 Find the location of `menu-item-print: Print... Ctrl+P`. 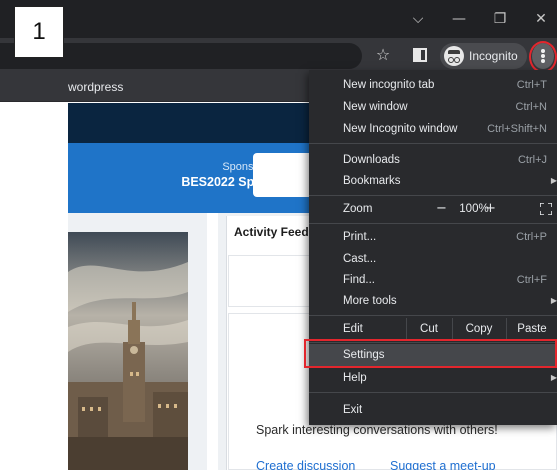

menu-item-print: Print... Ctrl+P is located at coordinates (433, 237).